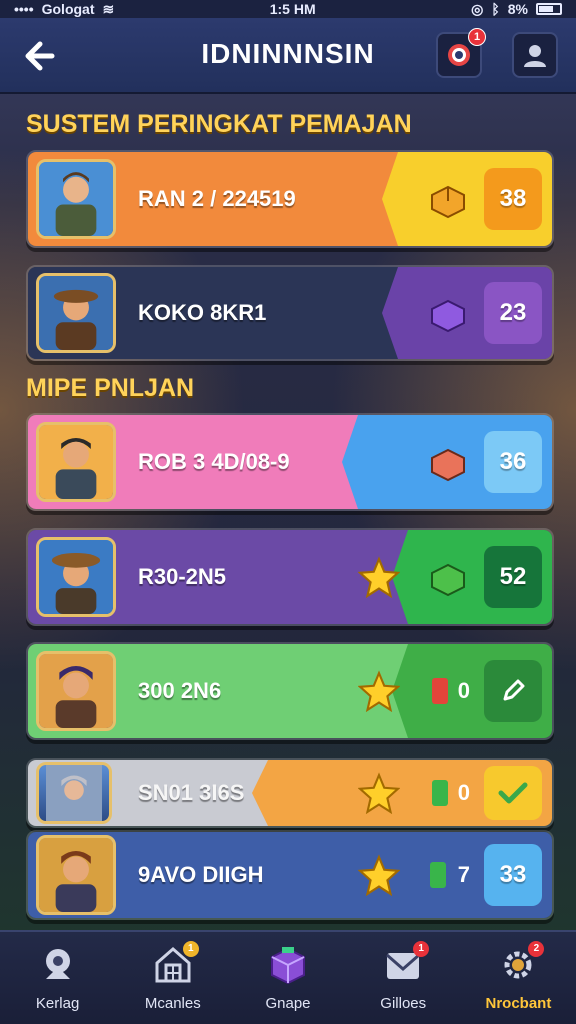 The image size is (576, 1024). I want to click on nav-item-gilloes: 1 Gilloes, so click(403, 978).